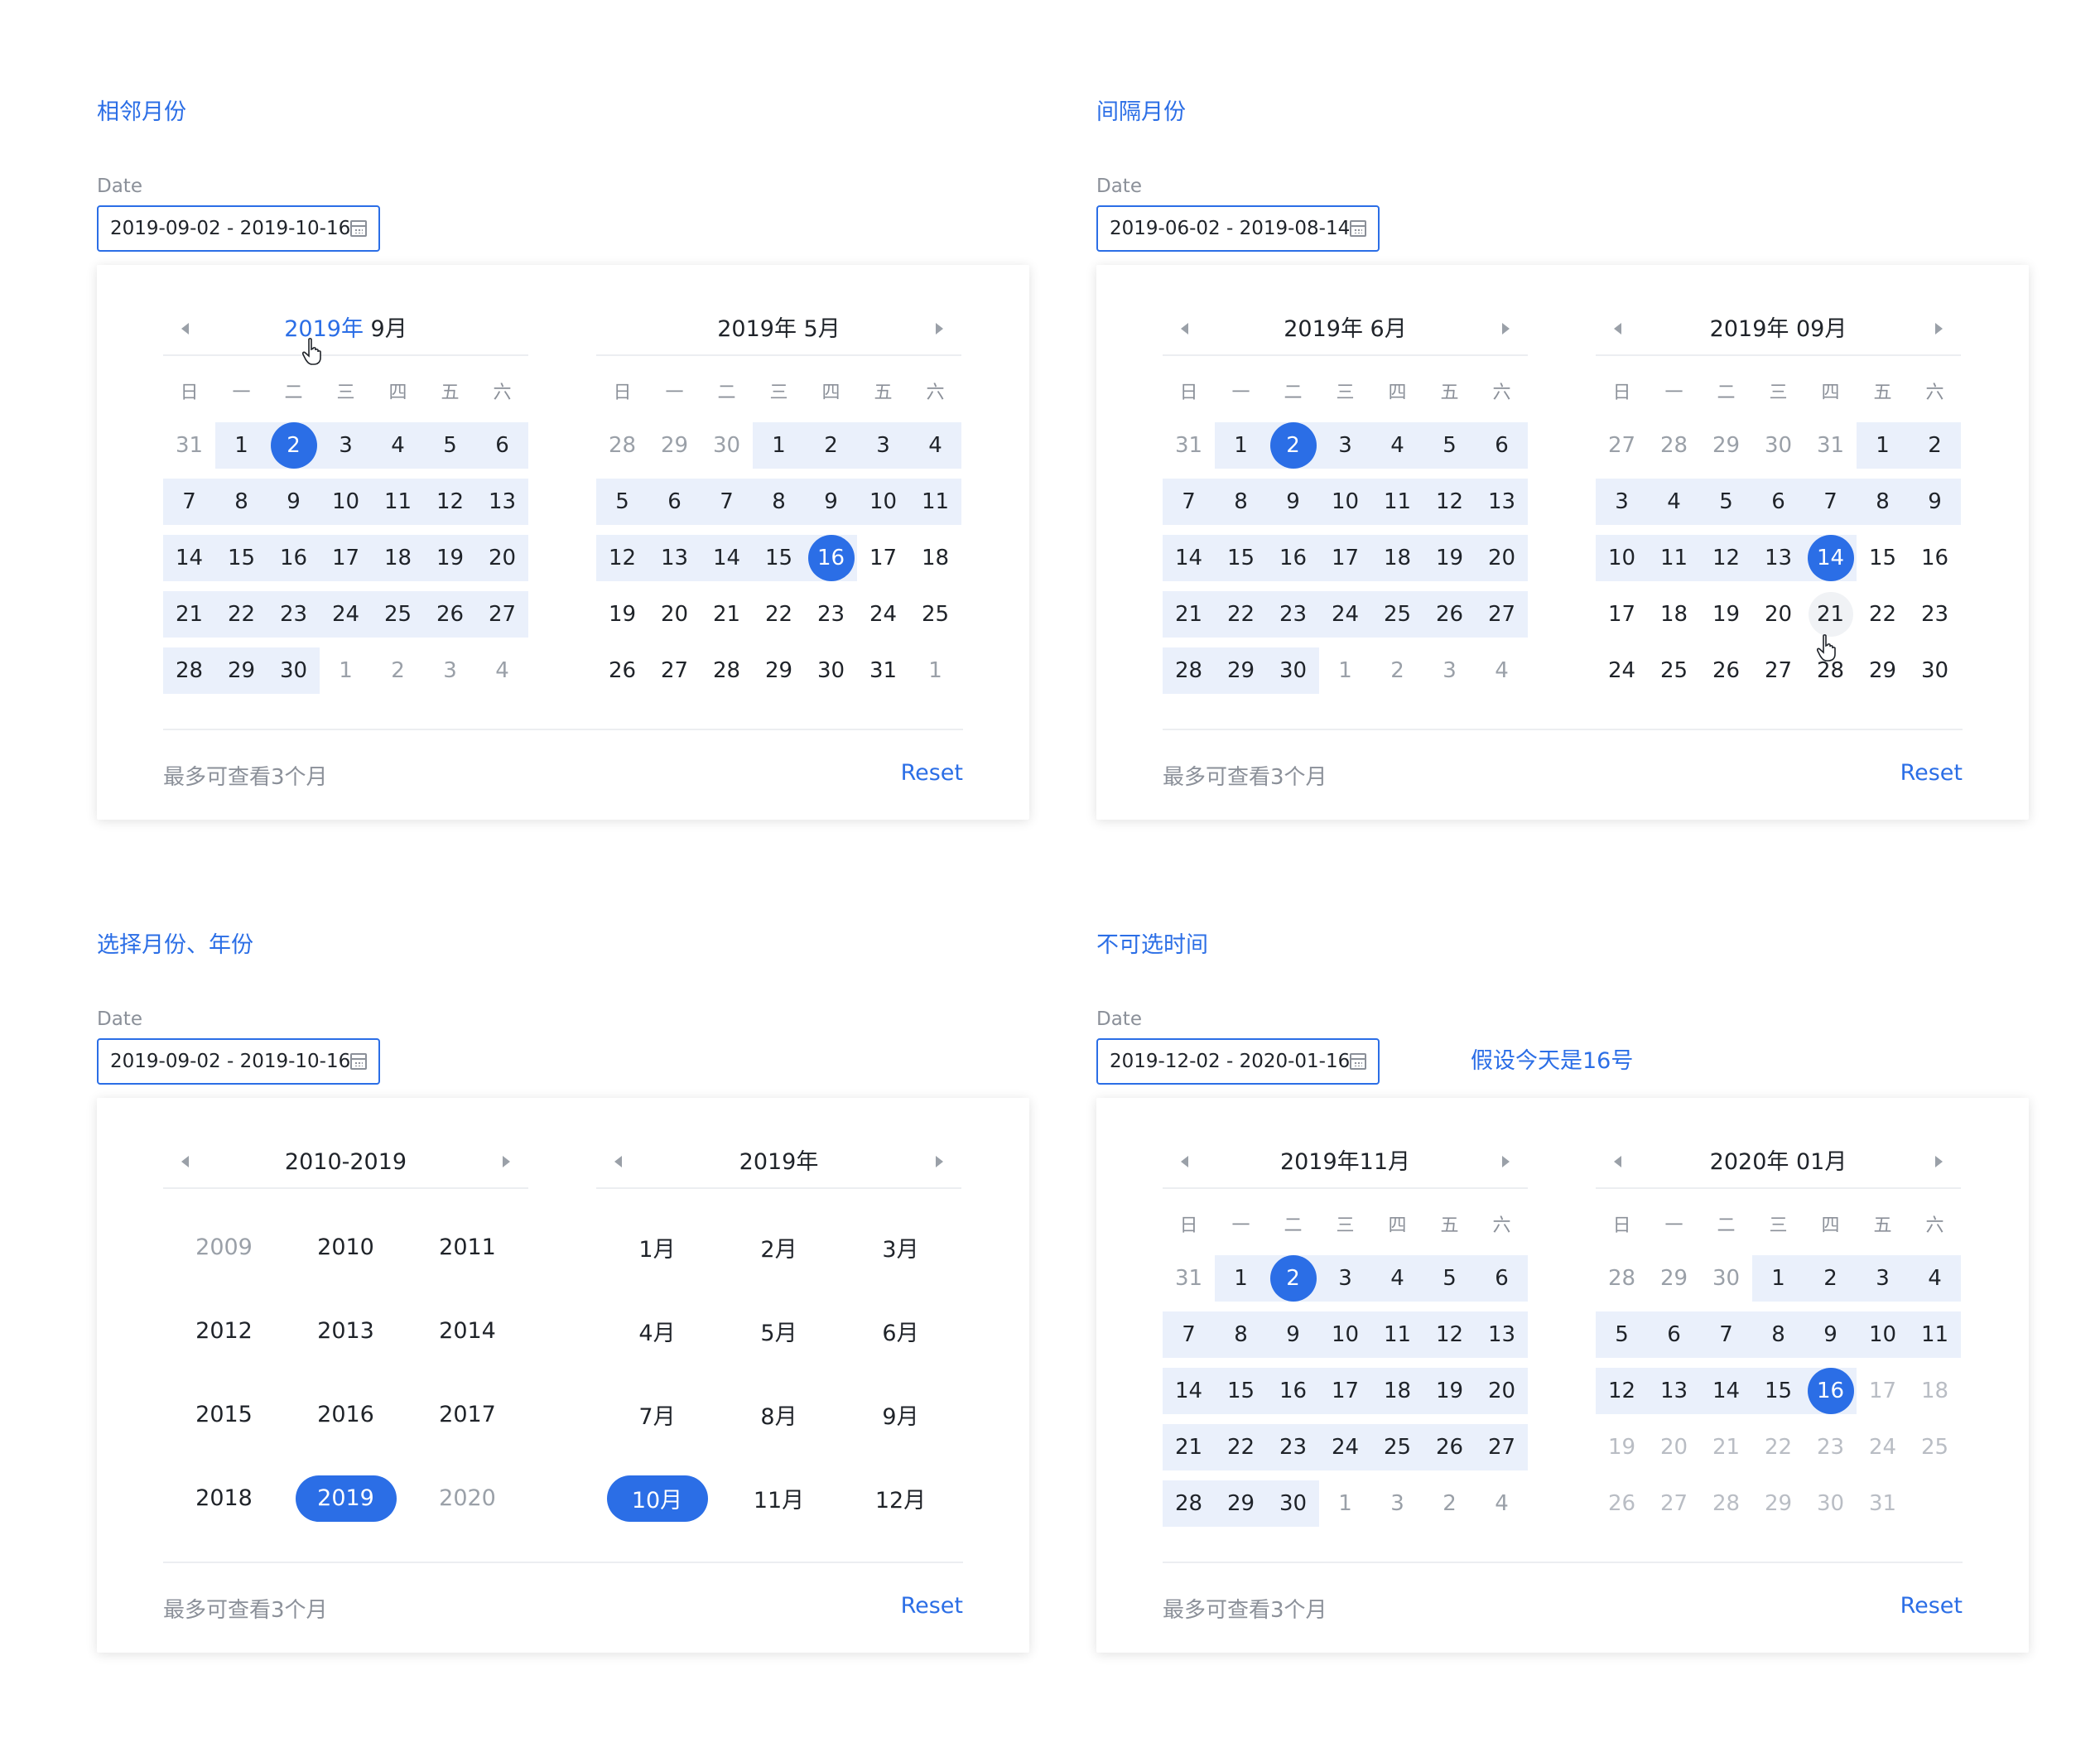 The image size is (2100, 1747). I want to click on picker-cell: 2012, so click(224, 1331).